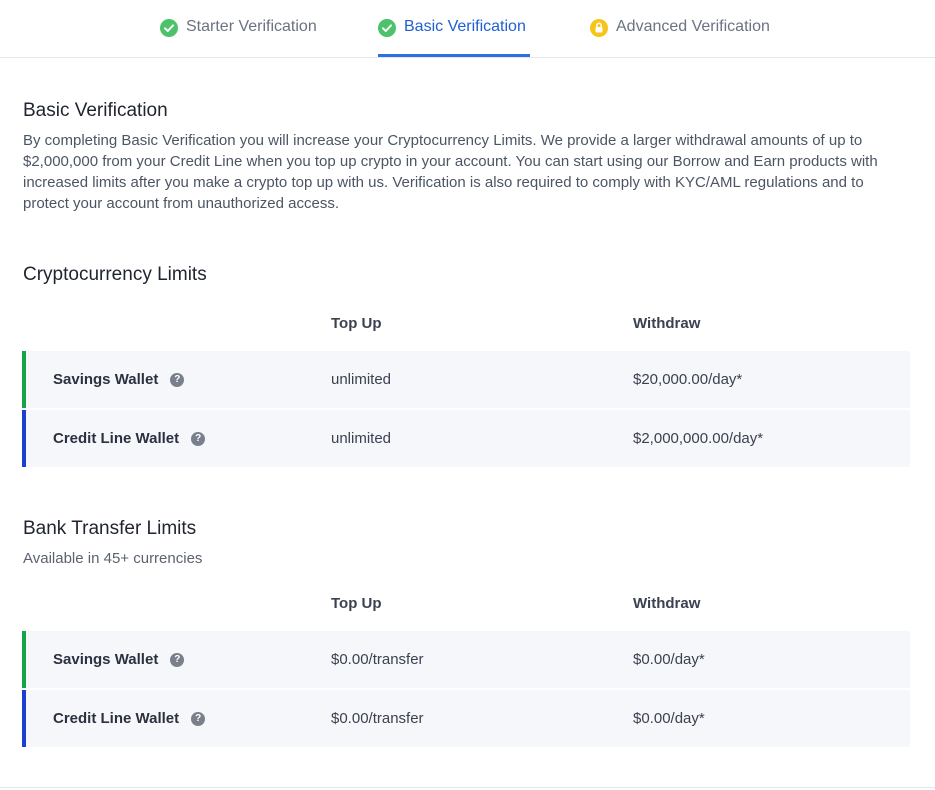 The height and width of the screenshot is (790, 935). I want to click on basic-verification-title: Basic Verification, so click(95, 110).